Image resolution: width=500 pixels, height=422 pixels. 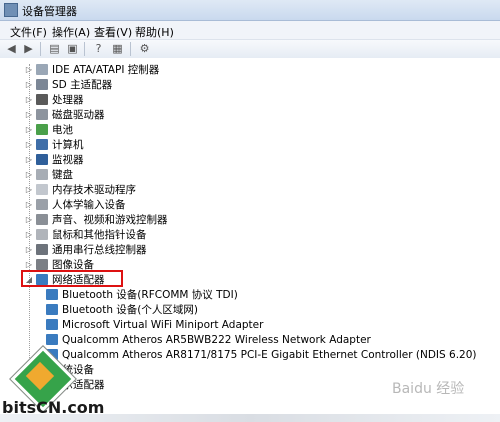 What do you see at coordinates (250, 49) in the screenshot?
I see `toolbar: ◀ ▶ ▤ ▣ ? ▦ ⚙` at bounding box center [250, 49].